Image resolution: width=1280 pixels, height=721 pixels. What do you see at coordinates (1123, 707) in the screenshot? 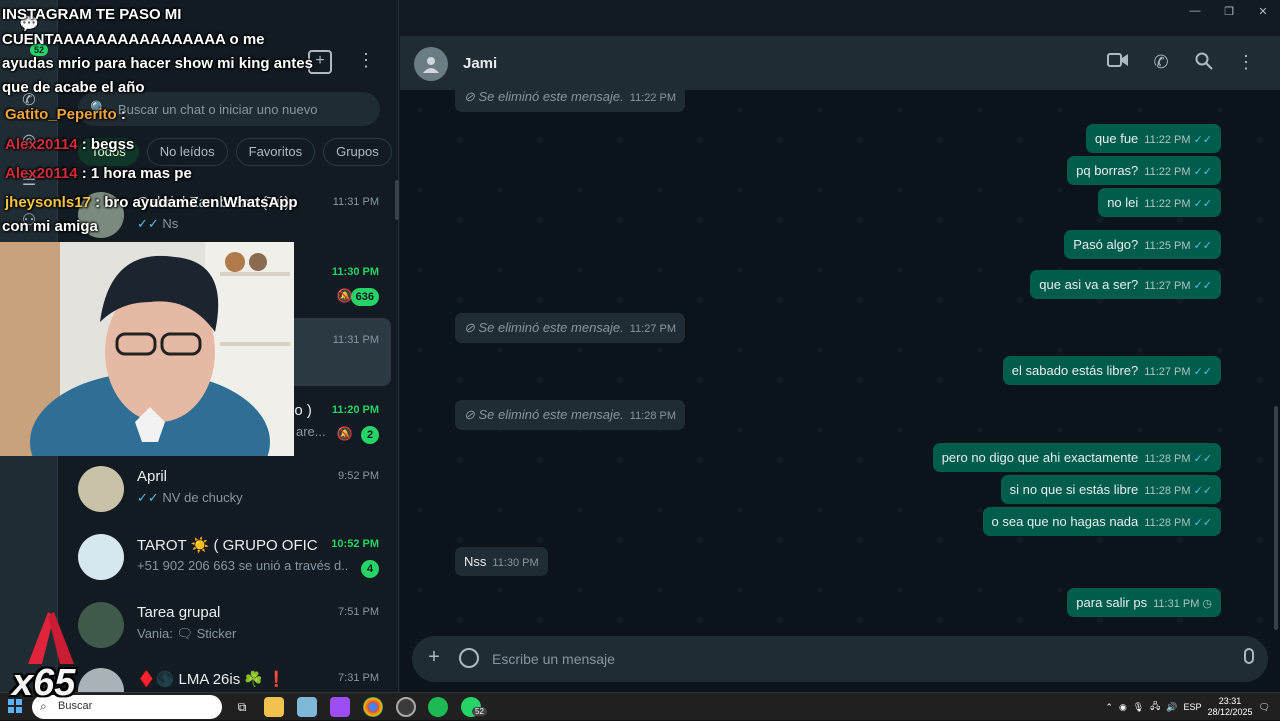
I see `tray-record-icon: ◉` at bounding box center [1123, 707].